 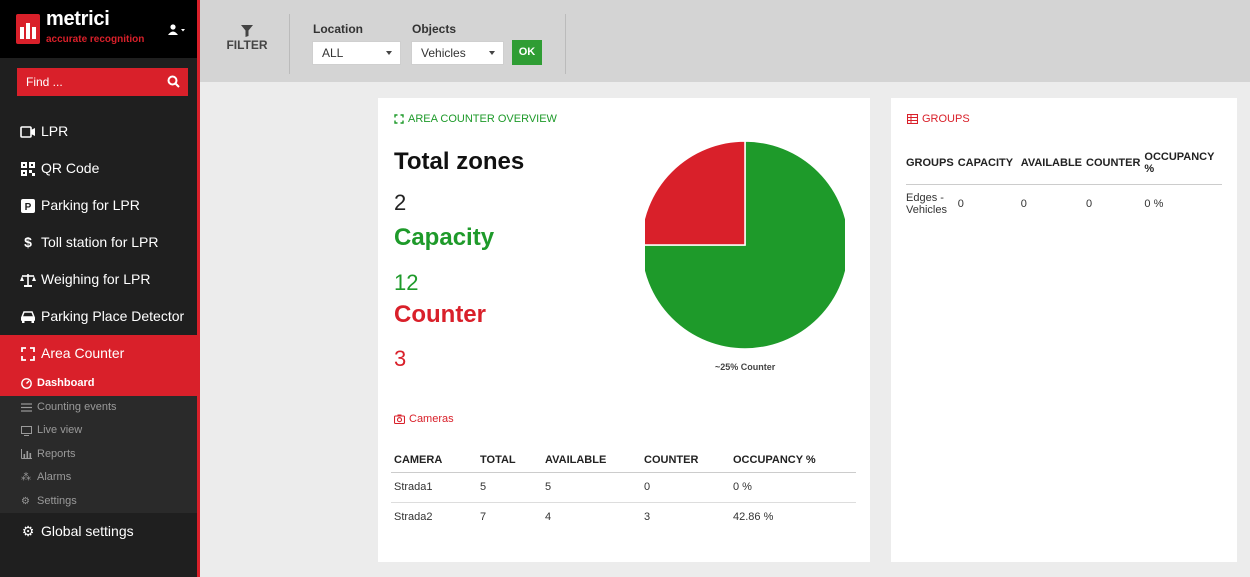 I want to click on subnav-item-counting-events: Counting events, so click(x=98, y=408).